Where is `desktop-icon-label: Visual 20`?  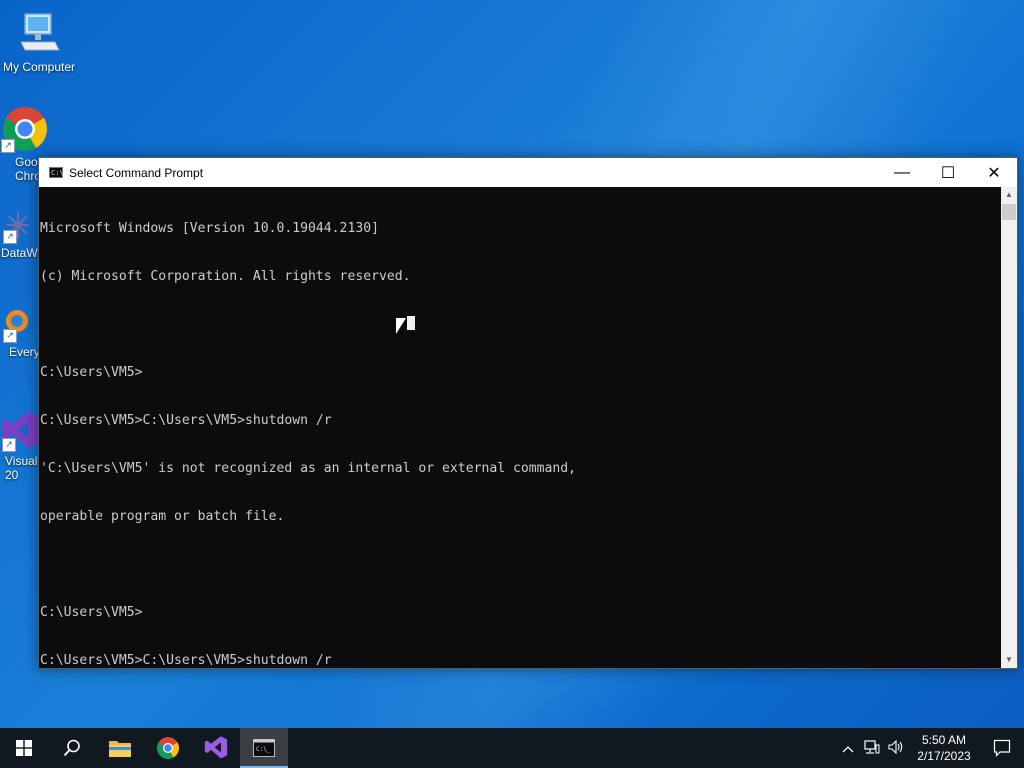
desktop-icon-label: Visual 20 is located at coordinates (21, 468).